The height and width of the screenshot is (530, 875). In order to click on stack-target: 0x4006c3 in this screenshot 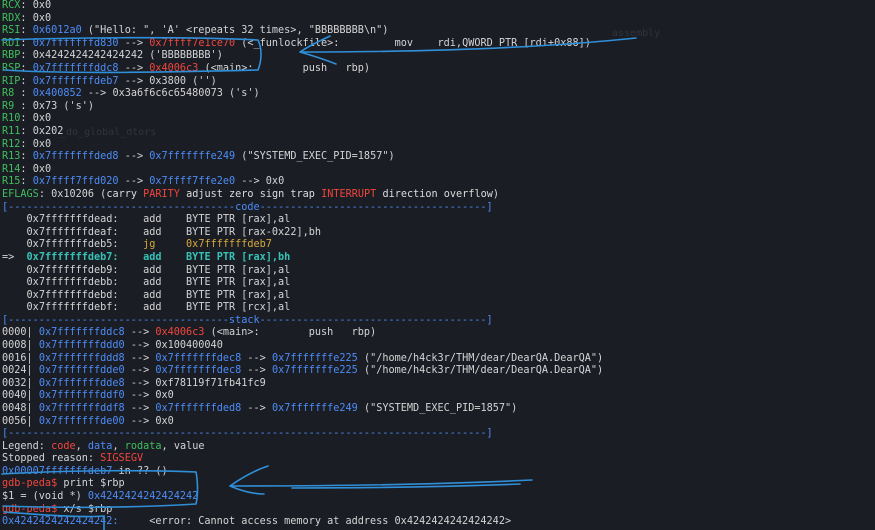, I will do `click(180, 333)`.